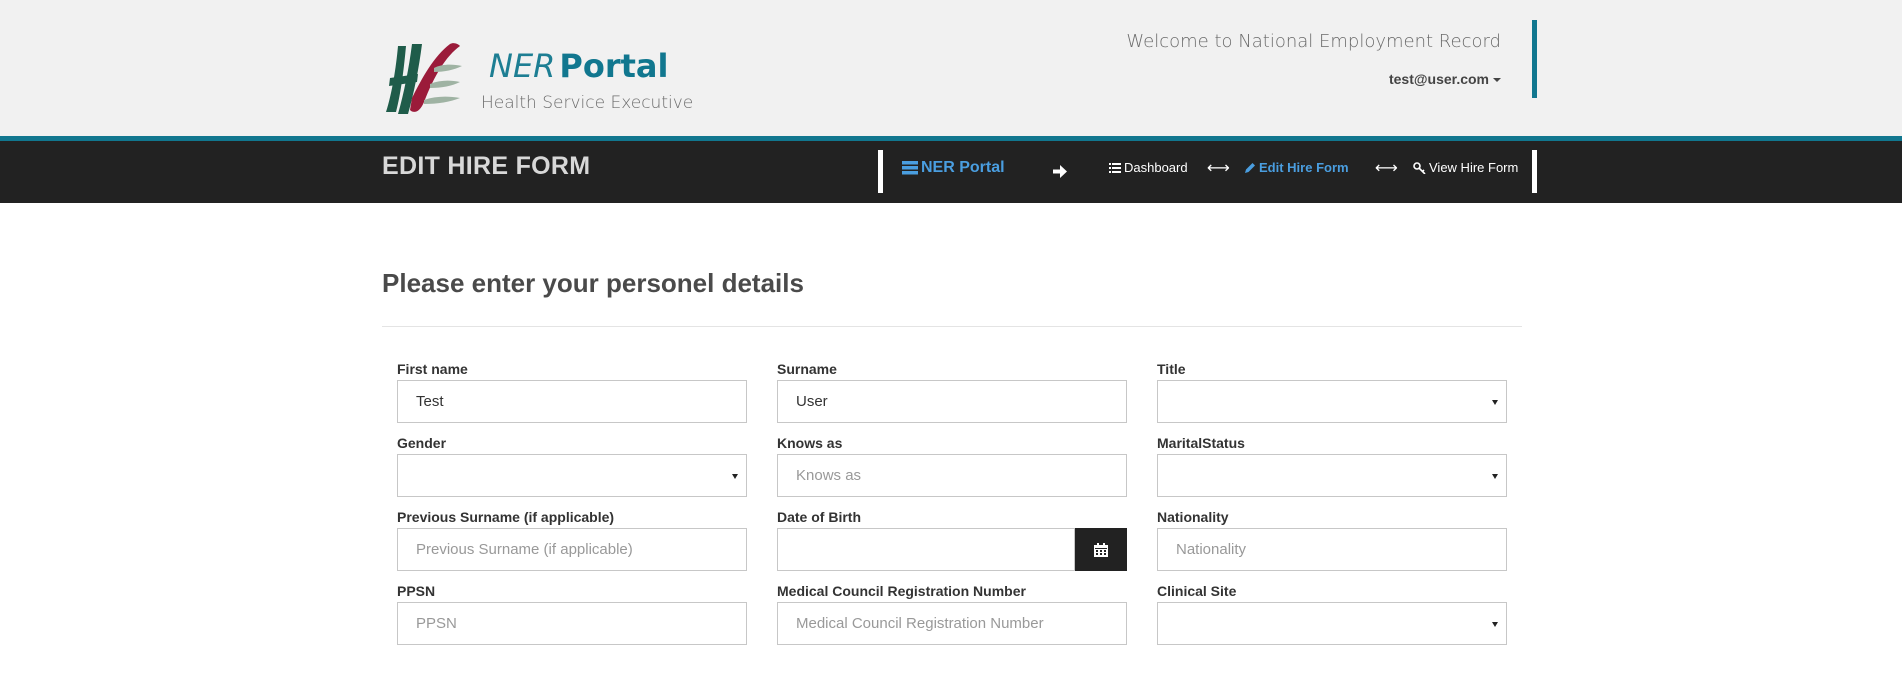 This screenshot has height=689, width=1902. I want to click on arrow-right-icon, so click(1060, 171).